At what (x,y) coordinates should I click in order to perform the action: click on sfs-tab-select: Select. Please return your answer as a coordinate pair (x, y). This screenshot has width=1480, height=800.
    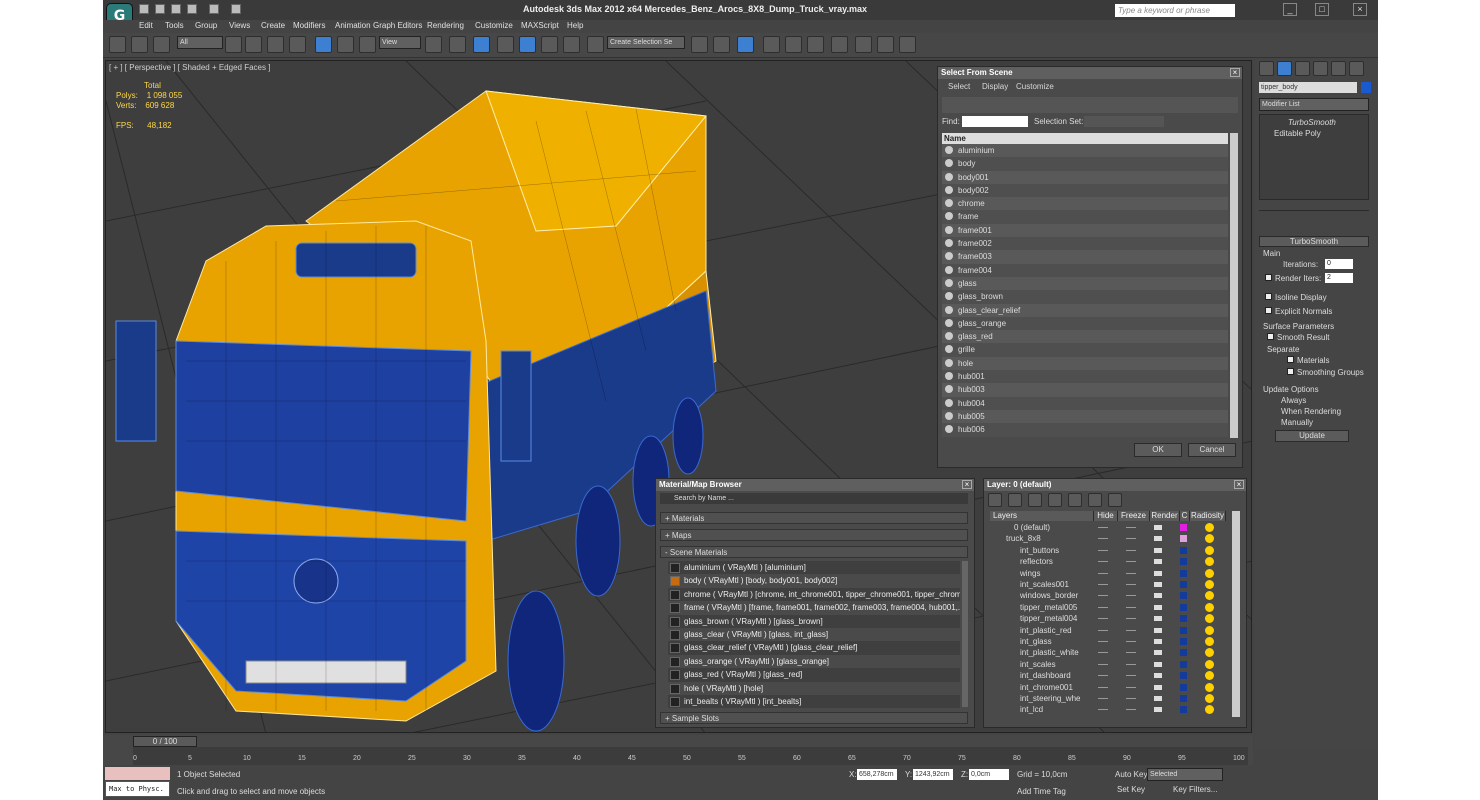
    Looking at the image, I should click on (959, 86).